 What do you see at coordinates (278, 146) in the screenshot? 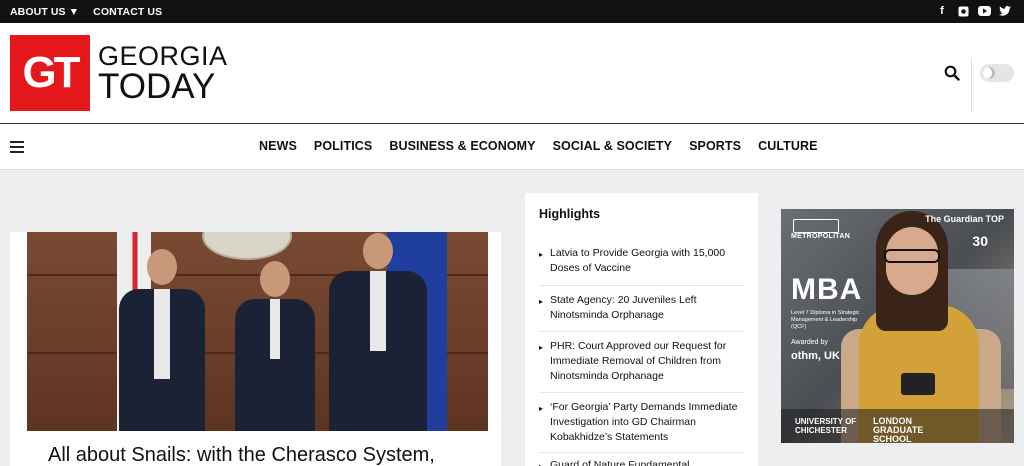
I see `nav-item-news: NEWS` at bounding box center [278, 146].